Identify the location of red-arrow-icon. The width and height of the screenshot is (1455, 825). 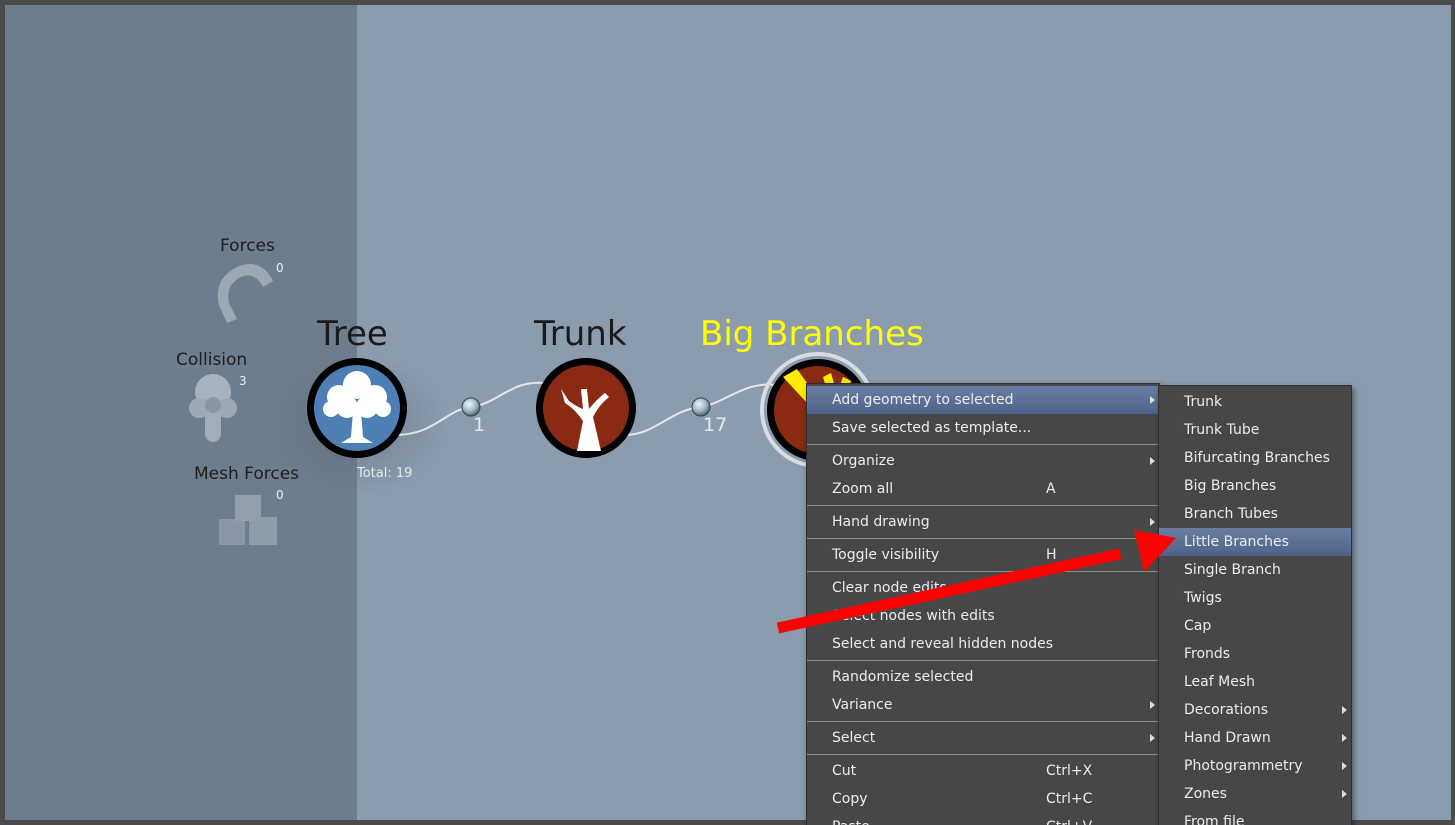
(976, 582).